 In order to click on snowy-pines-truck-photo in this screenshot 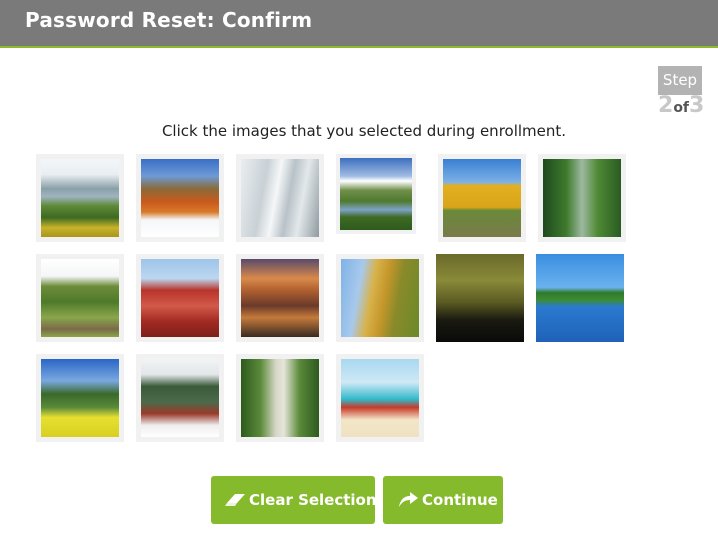, I will do `click(180, 398)`.